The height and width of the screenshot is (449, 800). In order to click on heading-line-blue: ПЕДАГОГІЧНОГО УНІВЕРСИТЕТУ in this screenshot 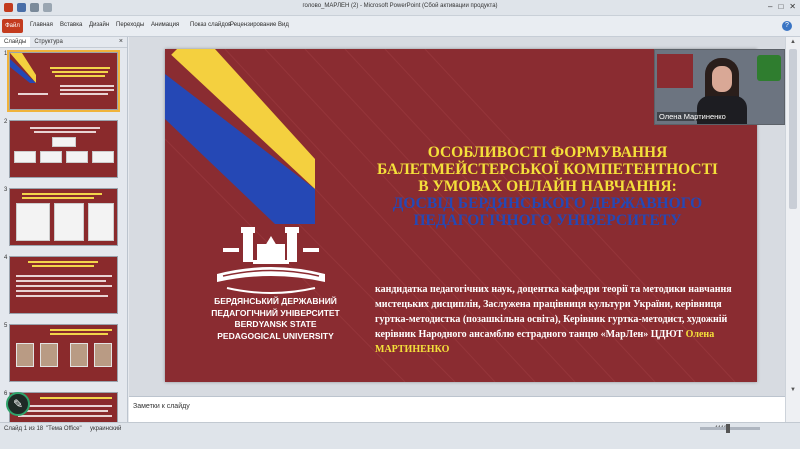, I will do `click(547, 220)`.